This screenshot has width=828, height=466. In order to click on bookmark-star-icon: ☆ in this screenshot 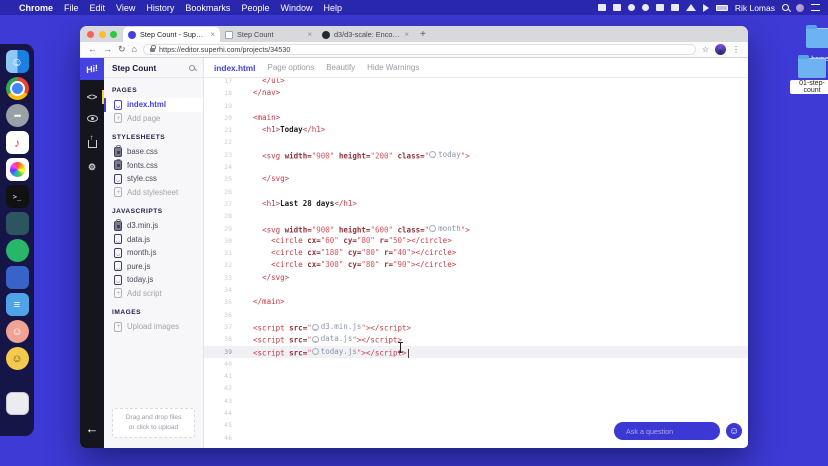, I will do `click(705, 49)`.